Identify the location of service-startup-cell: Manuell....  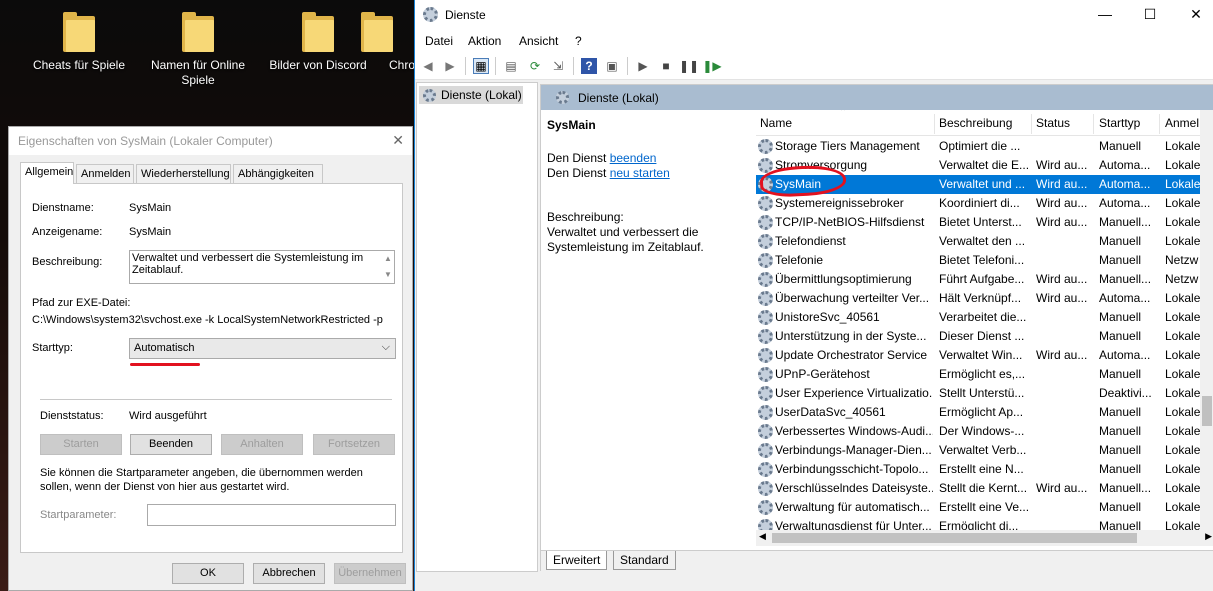
(1125, 279).